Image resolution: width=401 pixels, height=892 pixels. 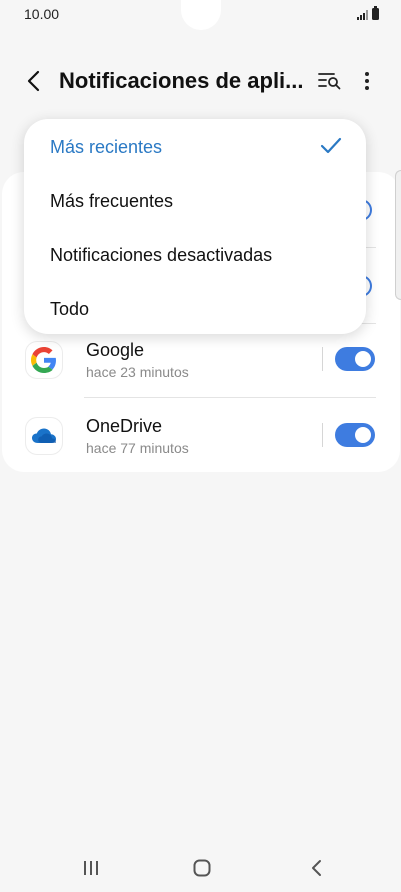 I want to click on check-icon, so click(x=331, y=145).